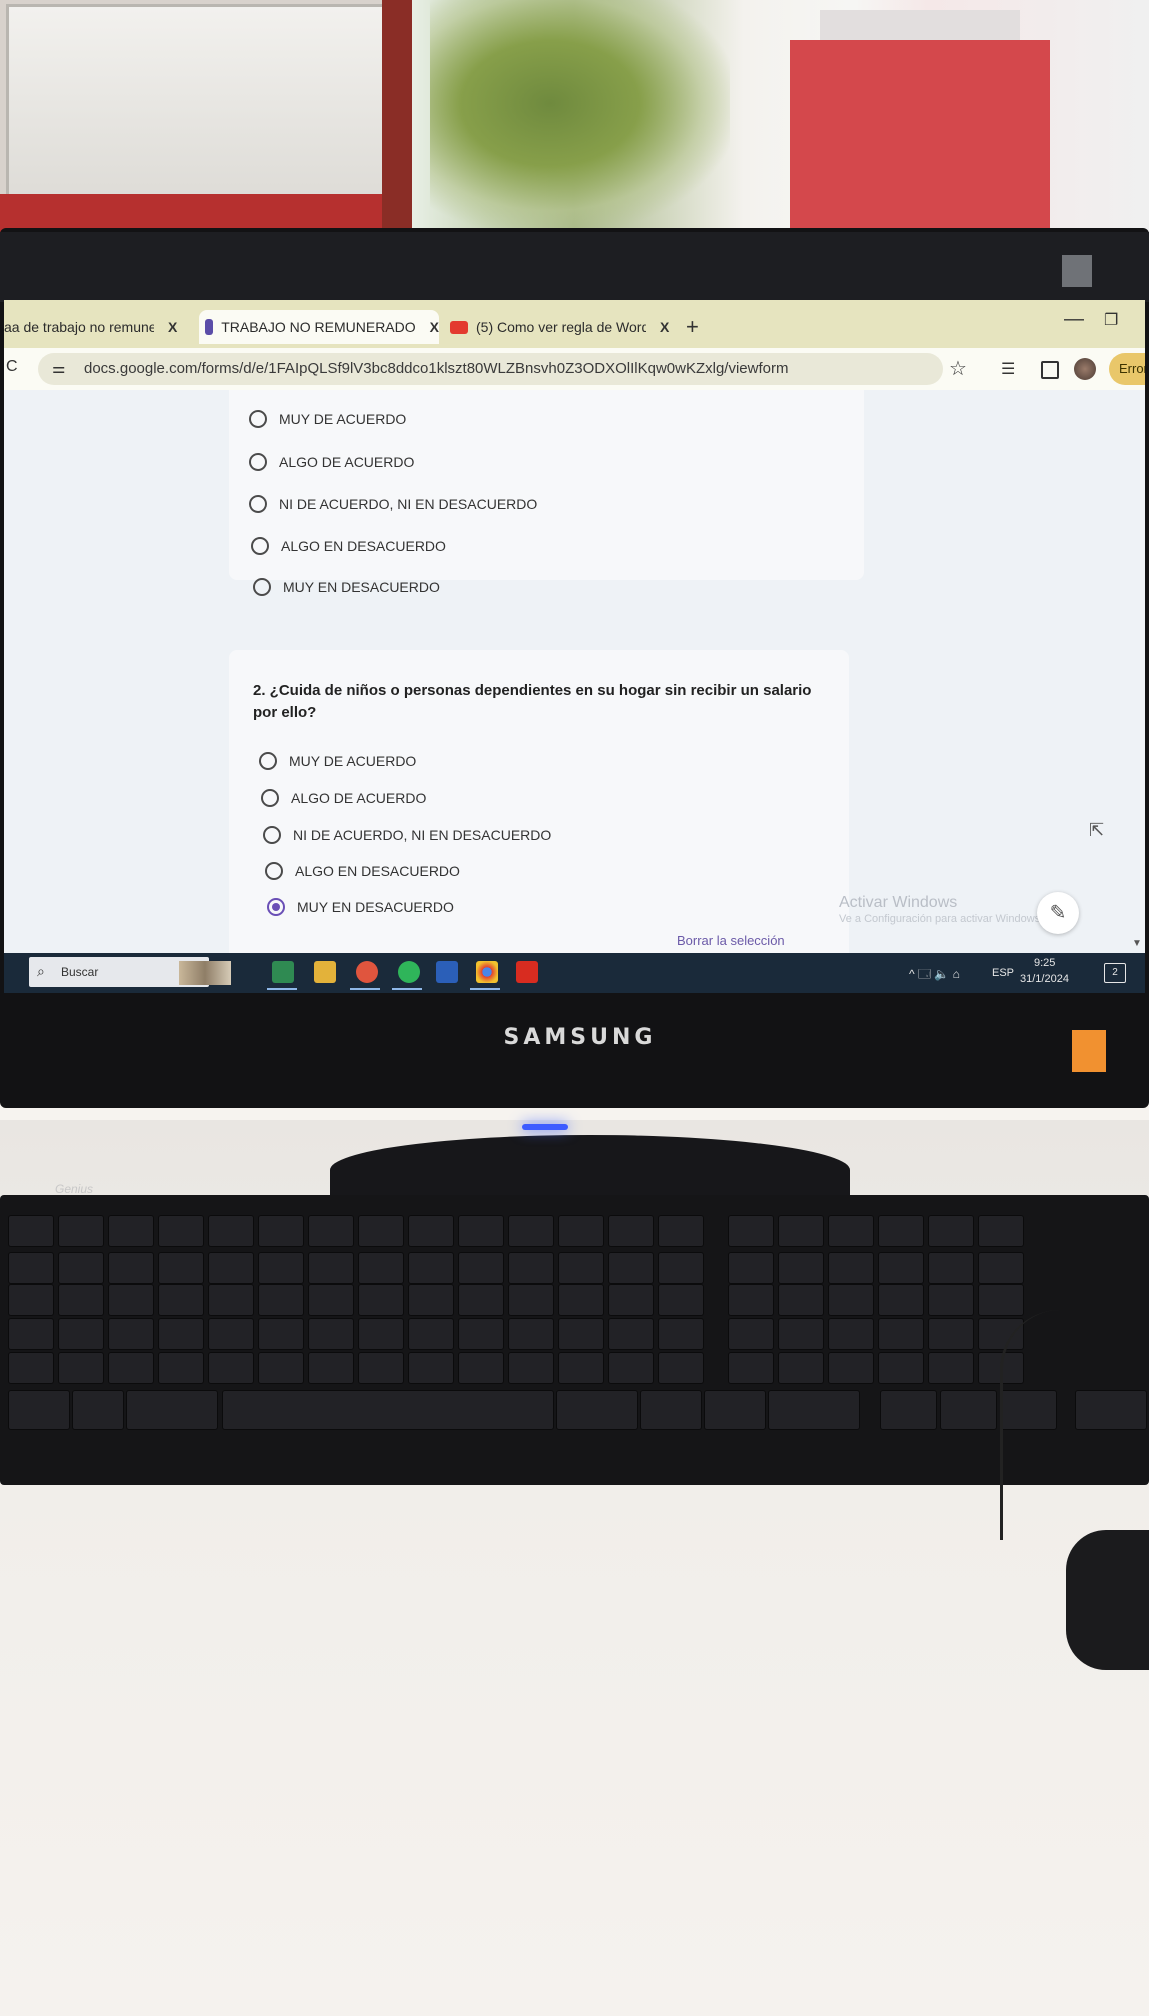 Image resolution: width=1149 pixels, height=2016 pixels. Describe the element at coordinates (1058, 913) in the screenshot. I see `edit-pencil-icon: ✎` at that location.